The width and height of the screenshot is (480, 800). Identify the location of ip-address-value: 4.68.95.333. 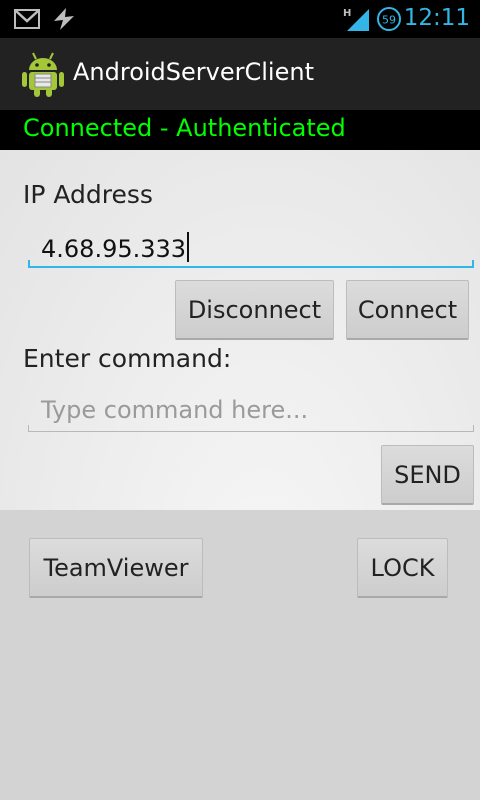
(114, 249).